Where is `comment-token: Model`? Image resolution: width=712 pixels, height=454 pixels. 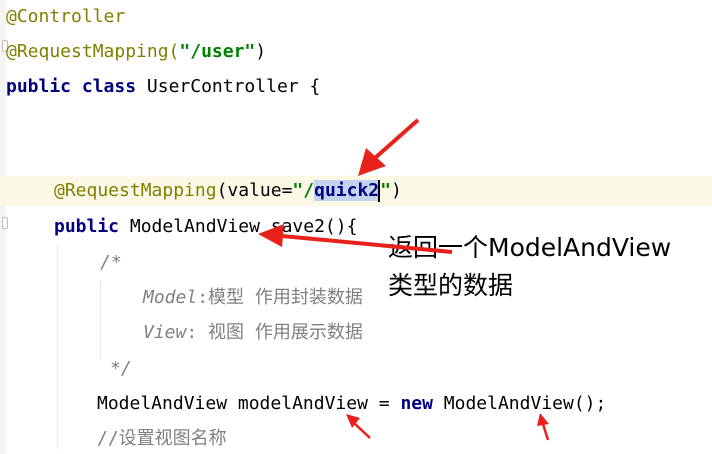 comment-token: Model is located at coordinates (170, 297).